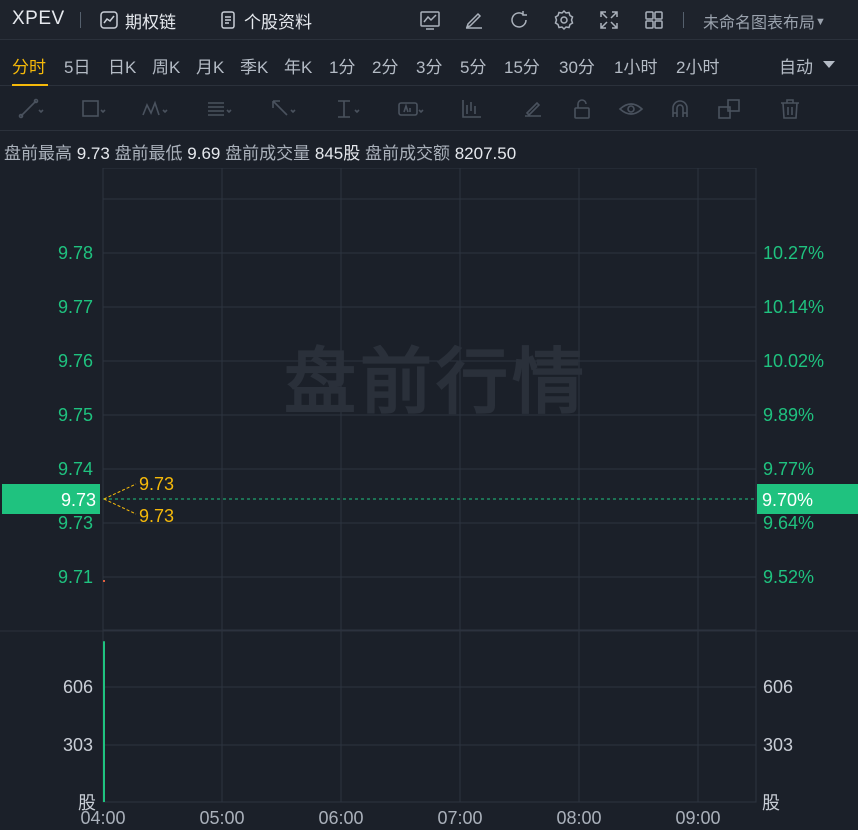 This screenshot has width=858, height=830. I want to click on tab-3min: 3分, so click(429, 65).